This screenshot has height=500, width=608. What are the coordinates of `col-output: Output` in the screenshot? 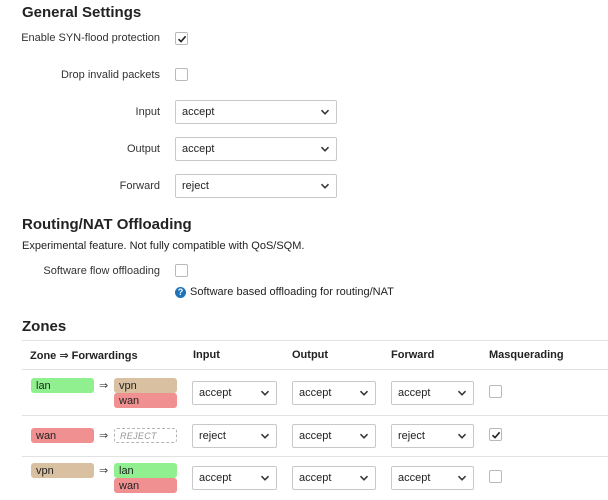 It's located at (310, 355).